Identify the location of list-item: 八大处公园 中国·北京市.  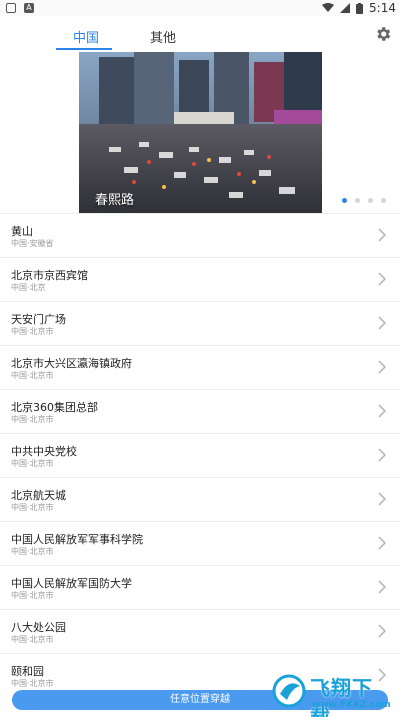
(200, 631).